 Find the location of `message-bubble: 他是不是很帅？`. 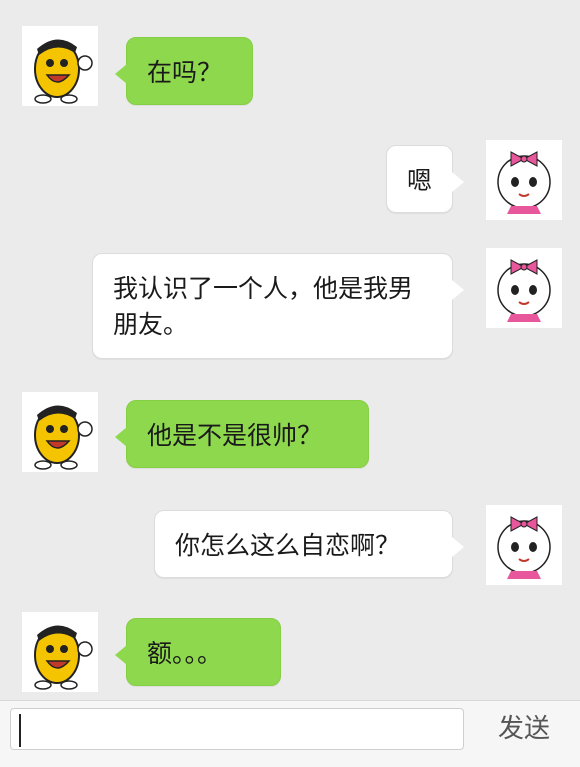

message-bubble: 他是不是很帅？ is located at coordinates (242, 434).